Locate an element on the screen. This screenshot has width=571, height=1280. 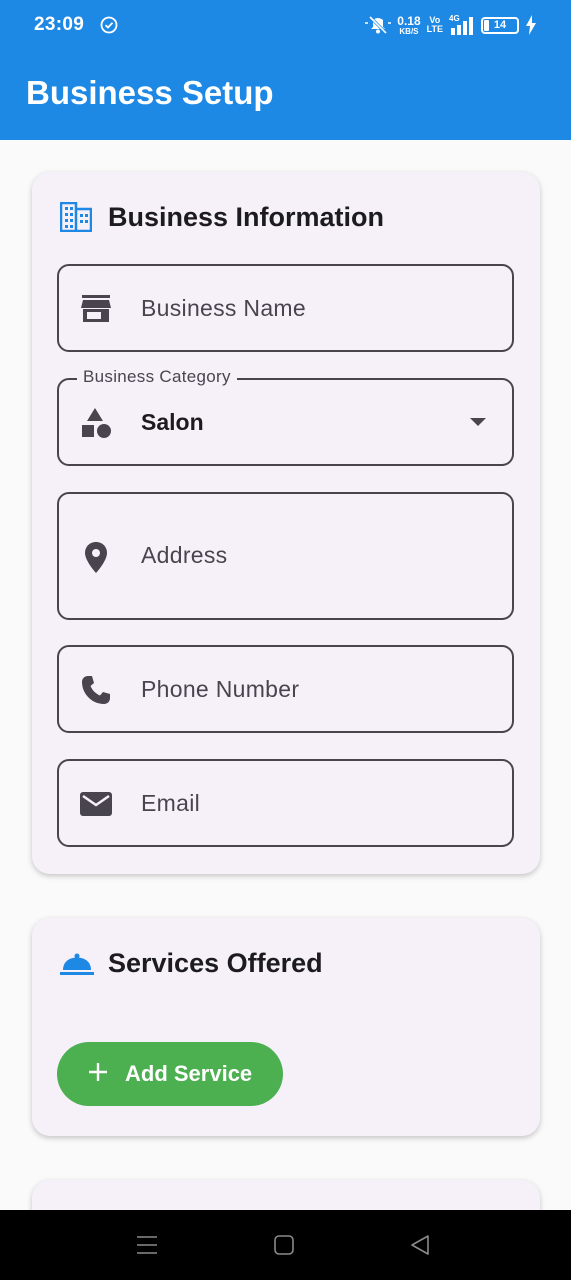
status-bar: 23:09 0.18 KB/S Vo LTE 4G 14 is located at coordinates (285, 26).